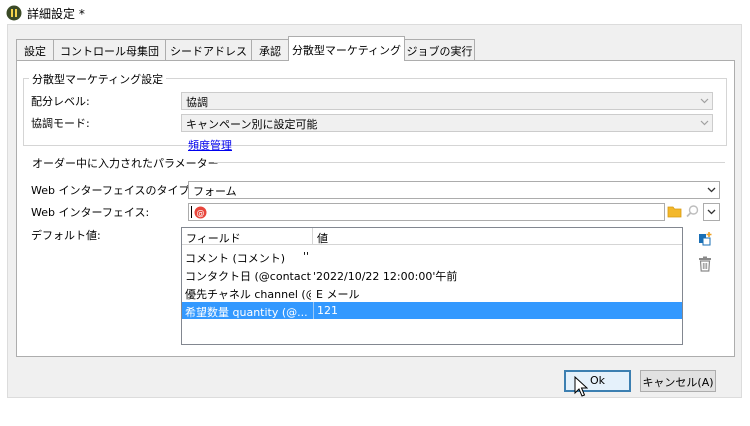 The width and height of the screenshot is (750, 426). I want to click on web-interface-type-label: Web インターフェイスのタイプ:, so click(112, 190).